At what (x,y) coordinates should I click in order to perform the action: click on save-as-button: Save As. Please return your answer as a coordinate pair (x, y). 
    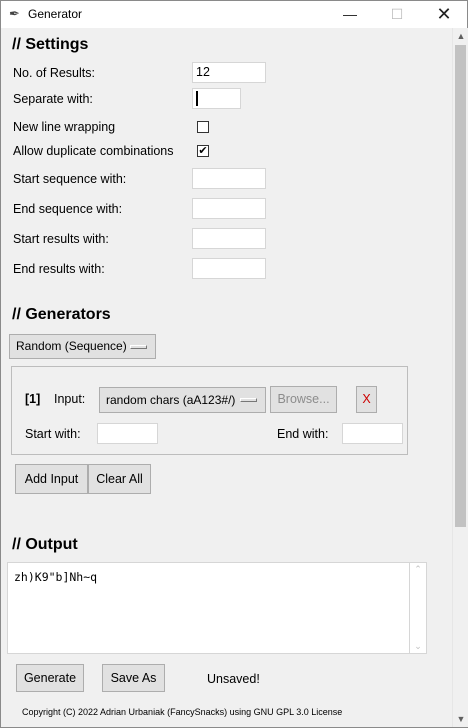
    Looking at the image, I should click on (133, 678).